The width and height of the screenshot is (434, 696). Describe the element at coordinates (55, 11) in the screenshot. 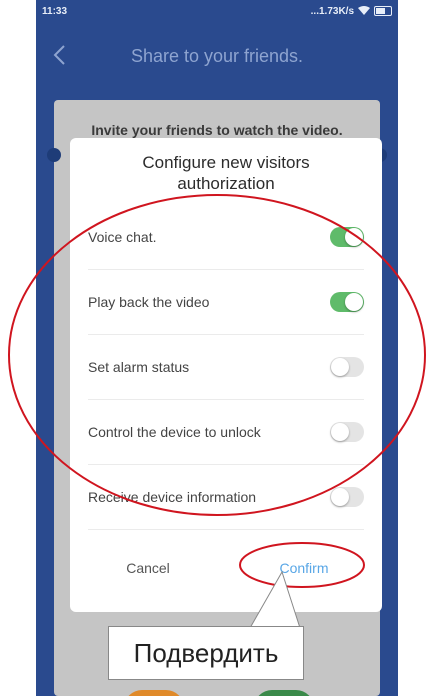

I see `status-time: 11:33` at that location.